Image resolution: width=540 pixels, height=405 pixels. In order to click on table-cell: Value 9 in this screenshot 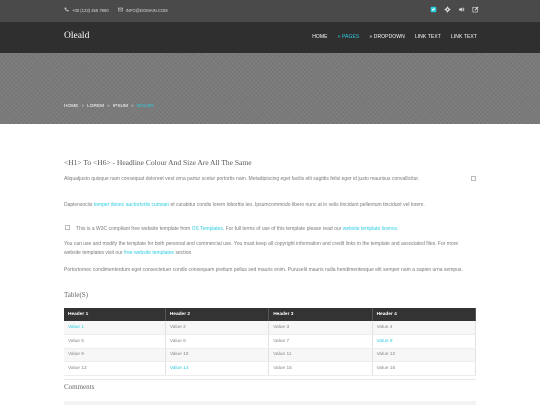, I will do `click(115, 355)`.